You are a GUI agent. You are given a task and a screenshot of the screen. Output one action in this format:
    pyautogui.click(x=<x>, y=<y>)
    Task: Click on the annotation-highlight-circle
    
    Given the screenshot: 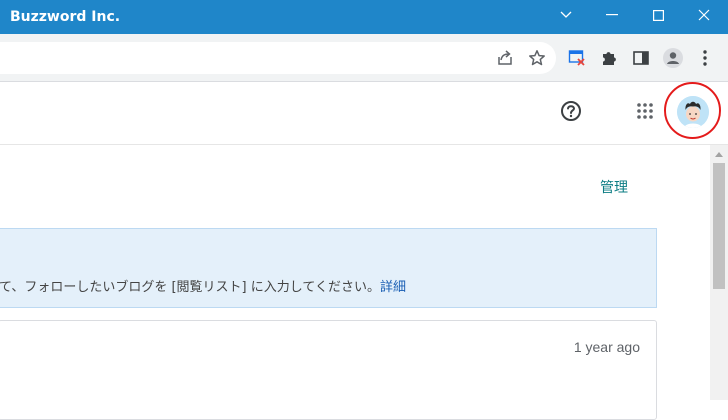 What is the action you would take?
    pyautogui.click(x=692, y=110)
    